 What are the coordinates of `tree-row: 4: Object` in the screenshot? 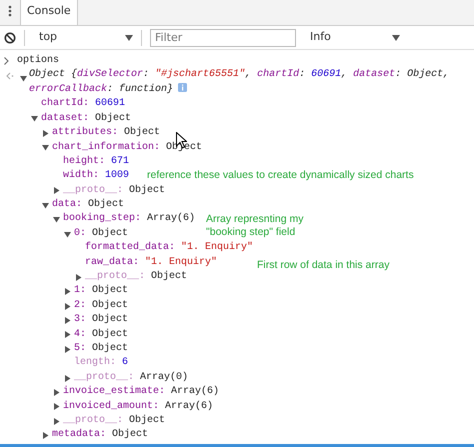 It's located at (64, 335).